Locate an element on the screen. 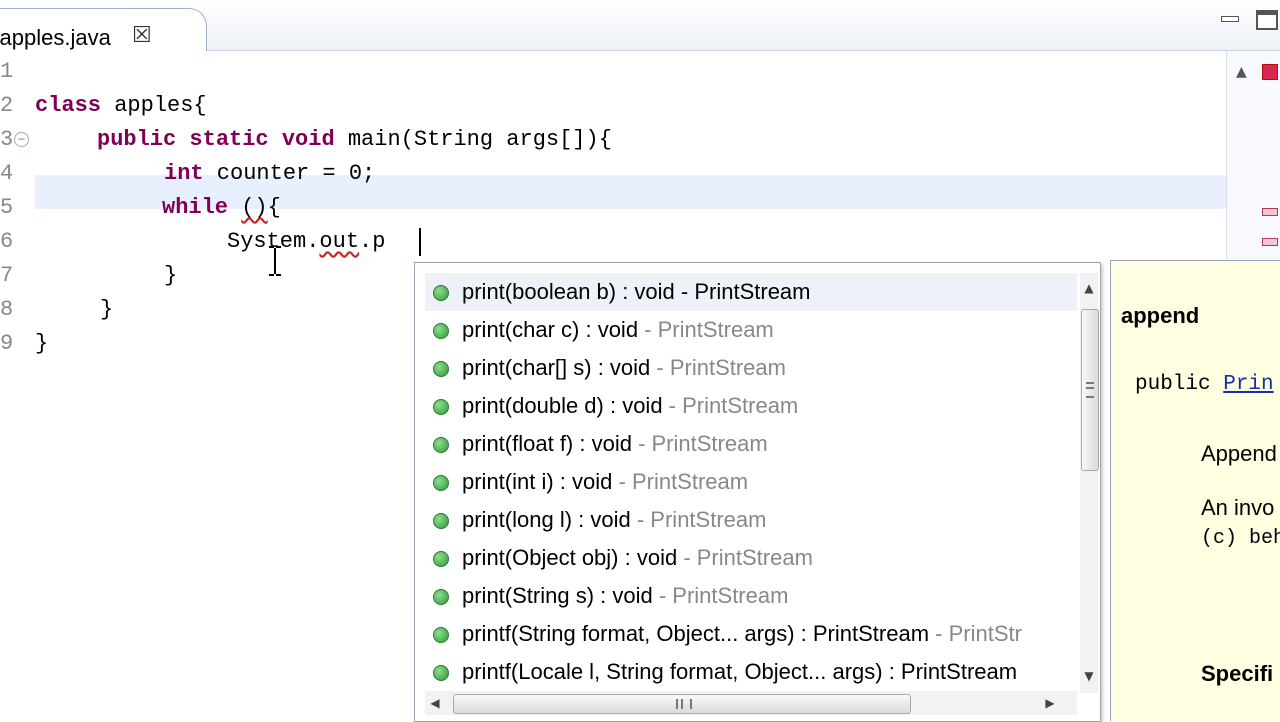 The height and width of the screenshot is (722, 1280). proposal-item: print(boolean b) : void - PrintStream is located at coordinates (751, 292).